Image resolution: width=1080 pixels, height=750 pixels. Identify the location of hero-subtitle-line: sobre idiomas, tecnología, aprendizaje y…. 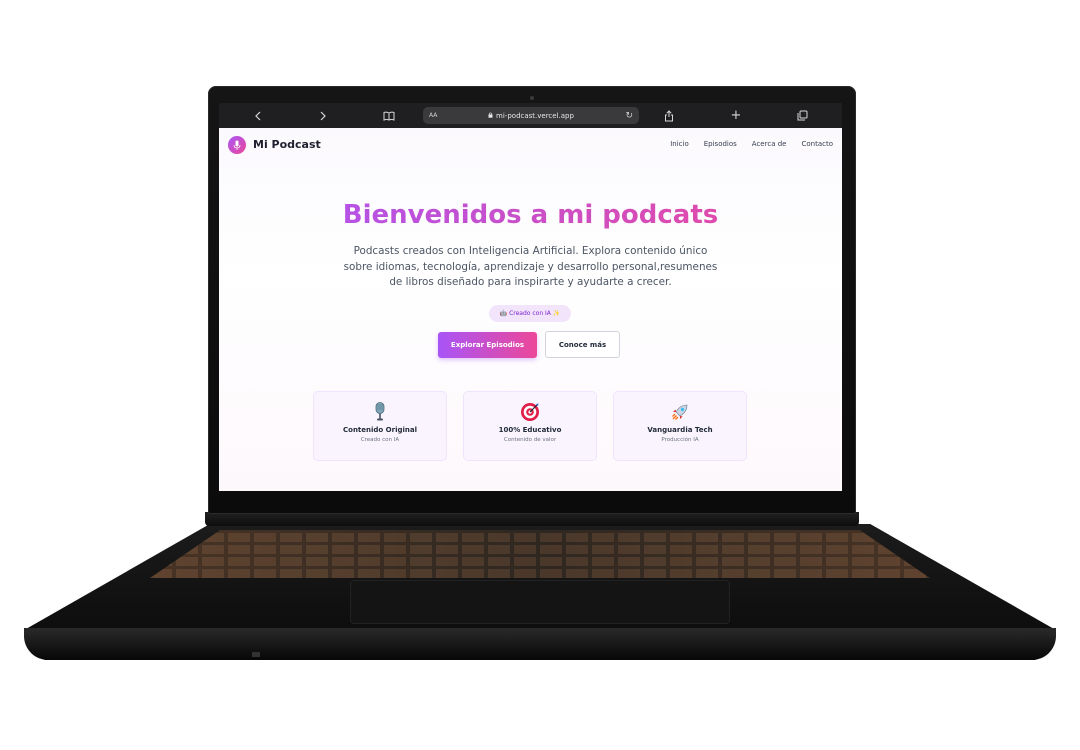
(530, 266).